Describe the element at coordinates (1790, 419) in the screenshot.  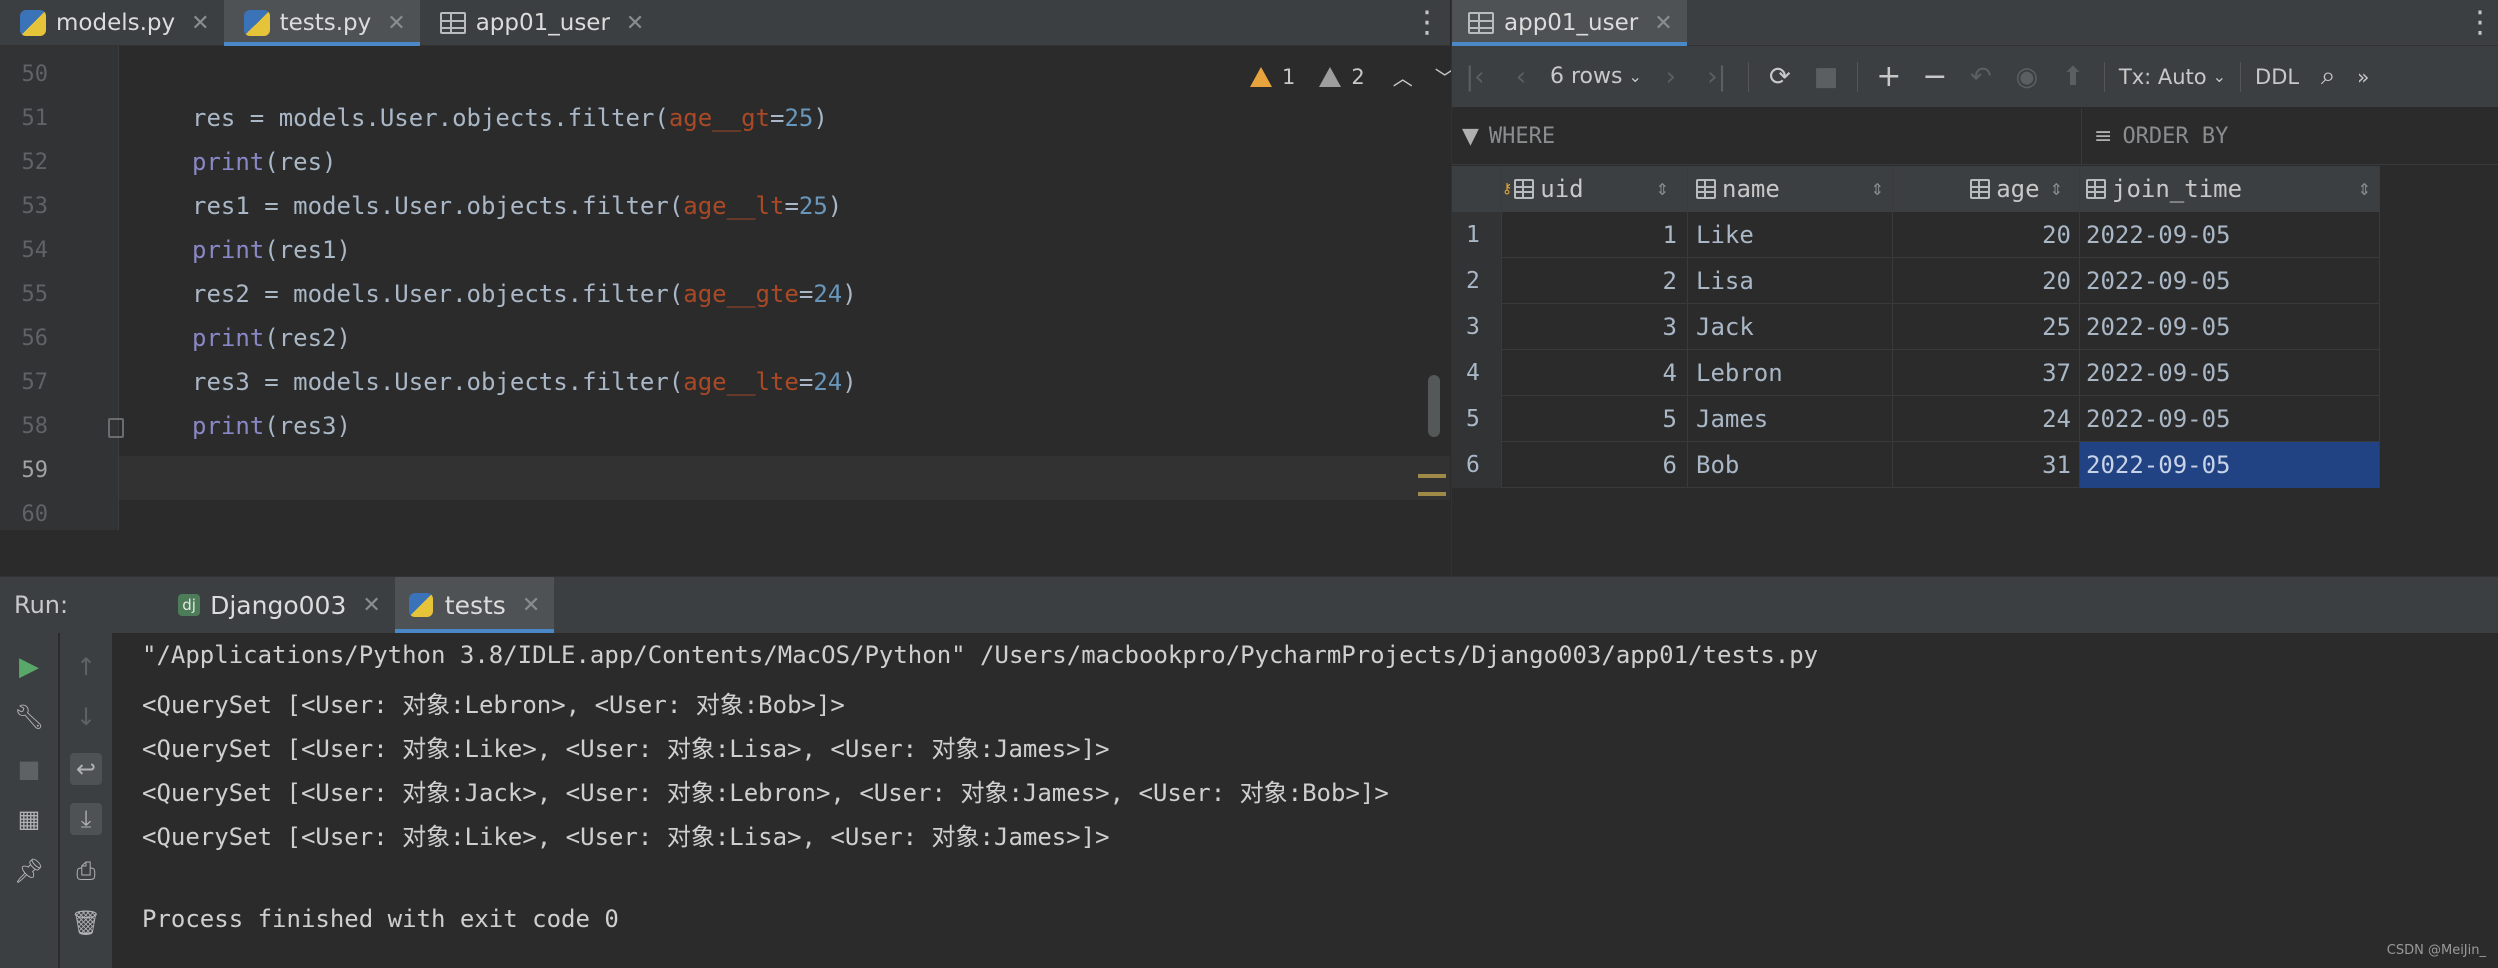
I see `cell-name: James` at that location.